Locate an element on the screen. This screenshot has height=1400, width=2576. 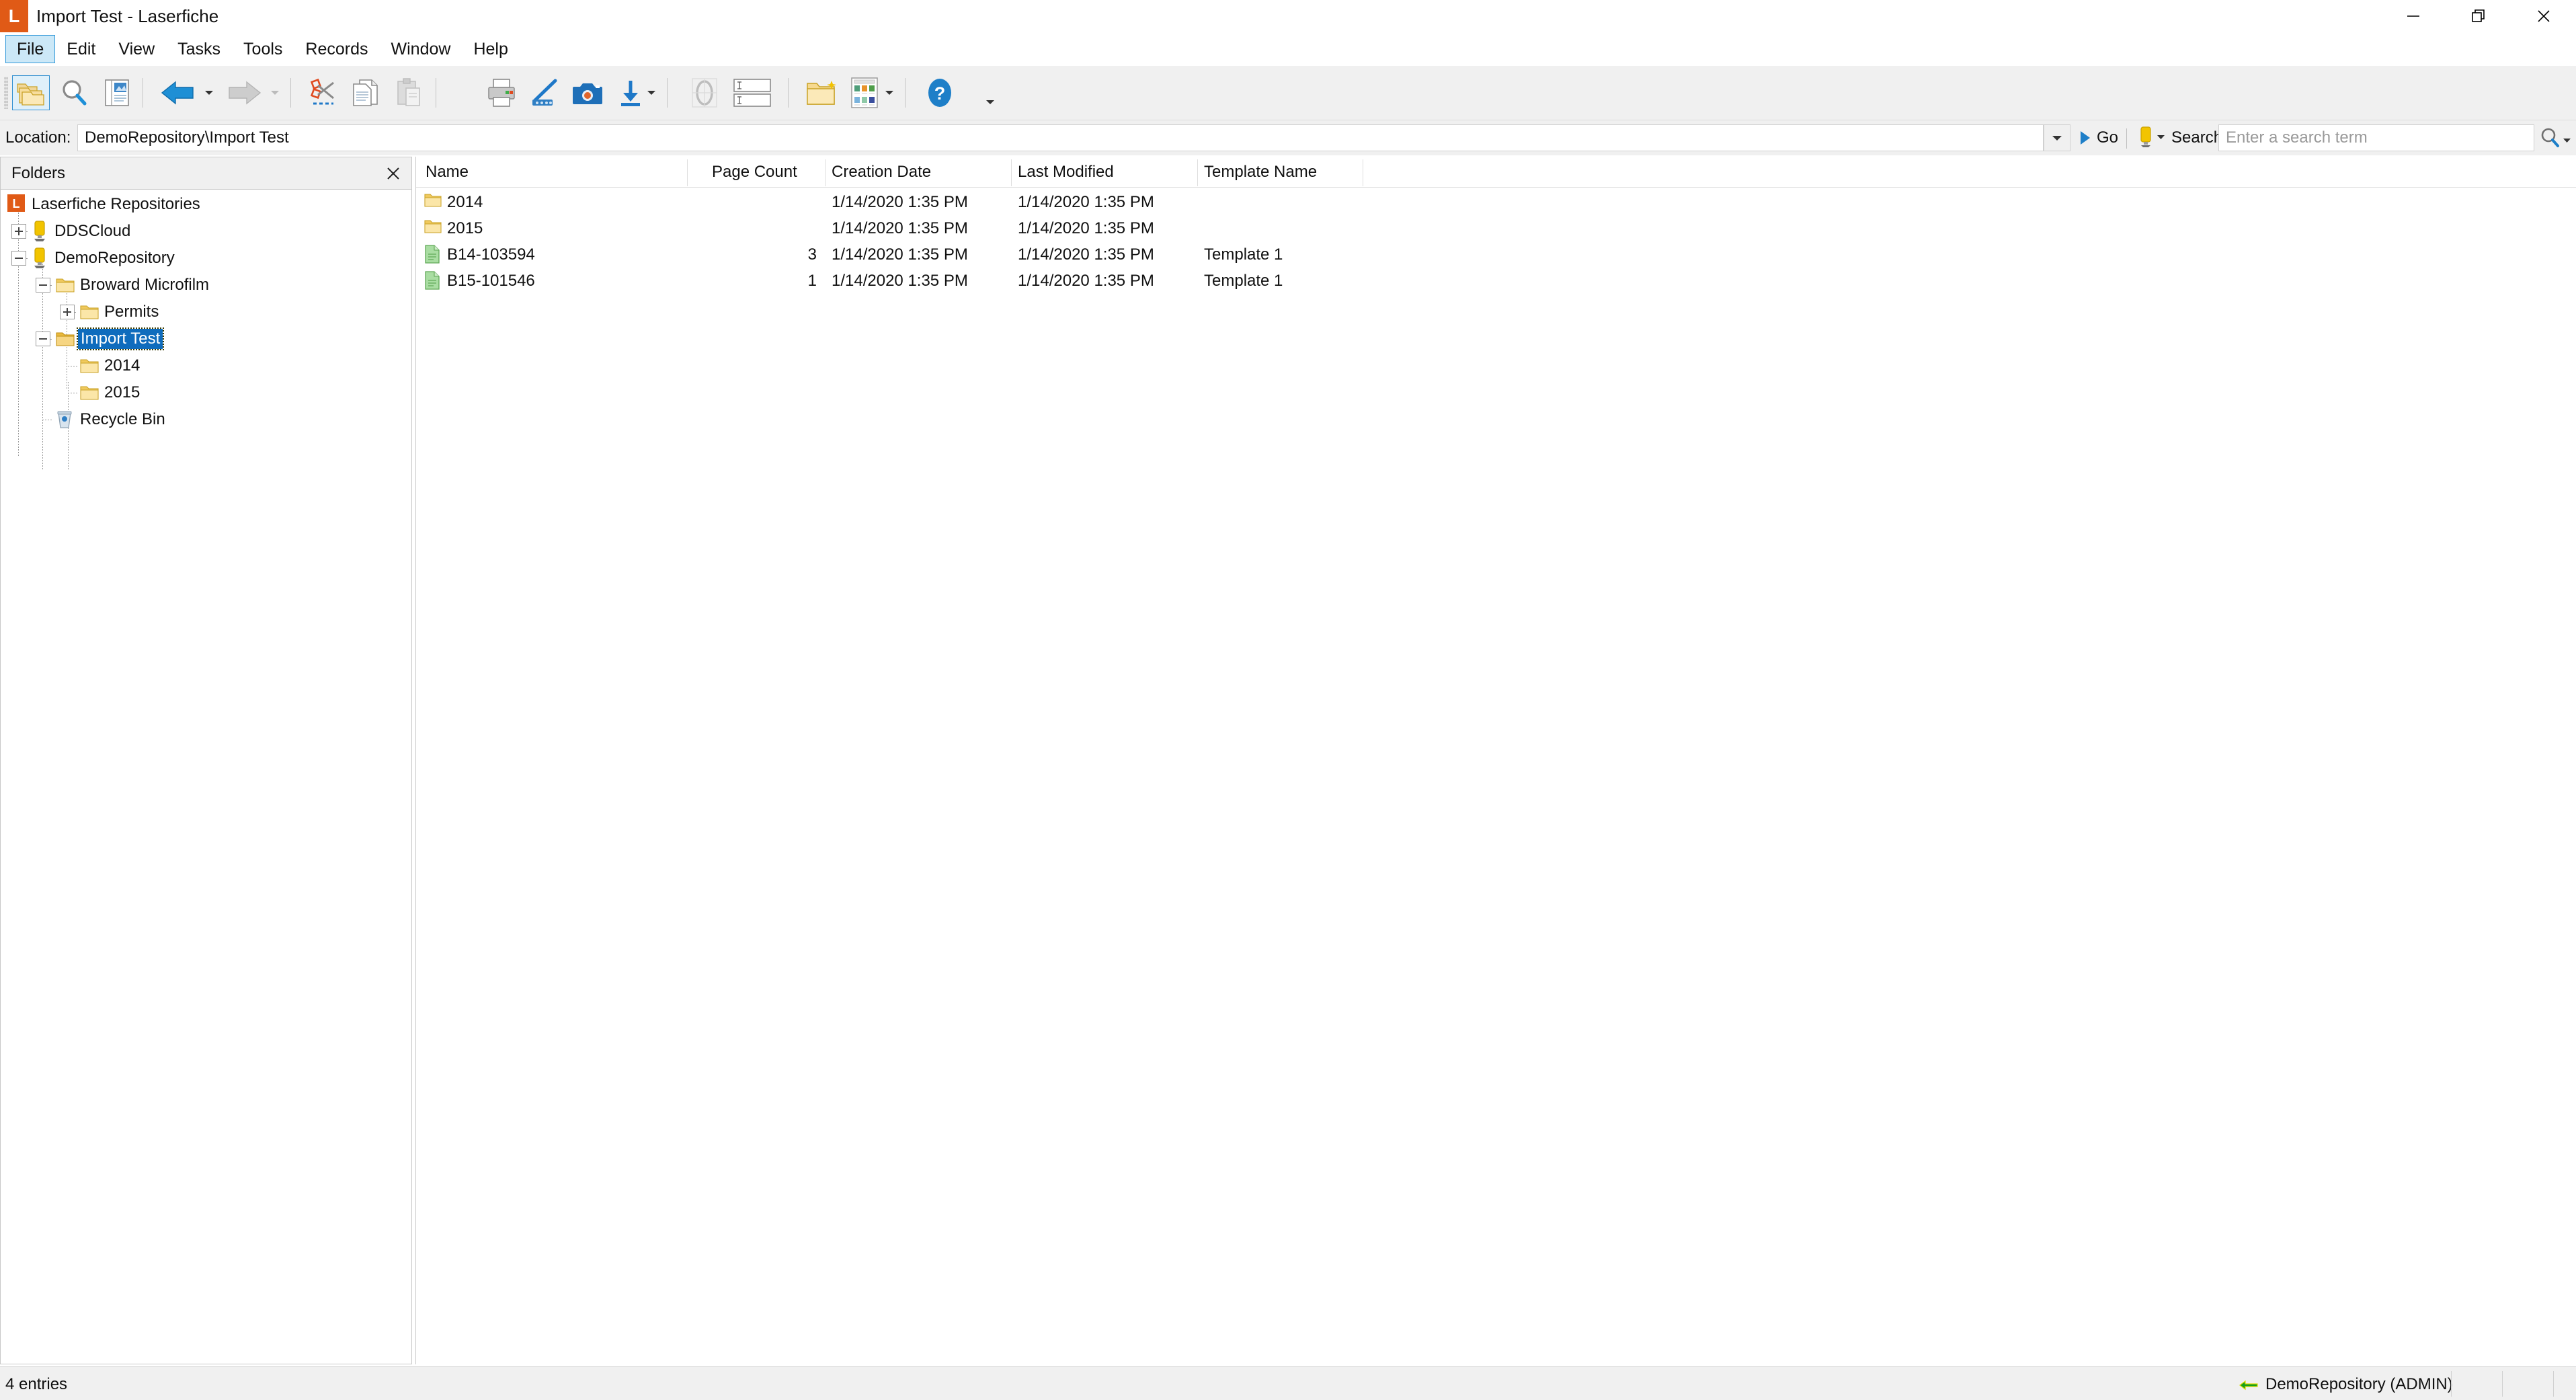
annotations-icon is located at coordinates (704, 92).